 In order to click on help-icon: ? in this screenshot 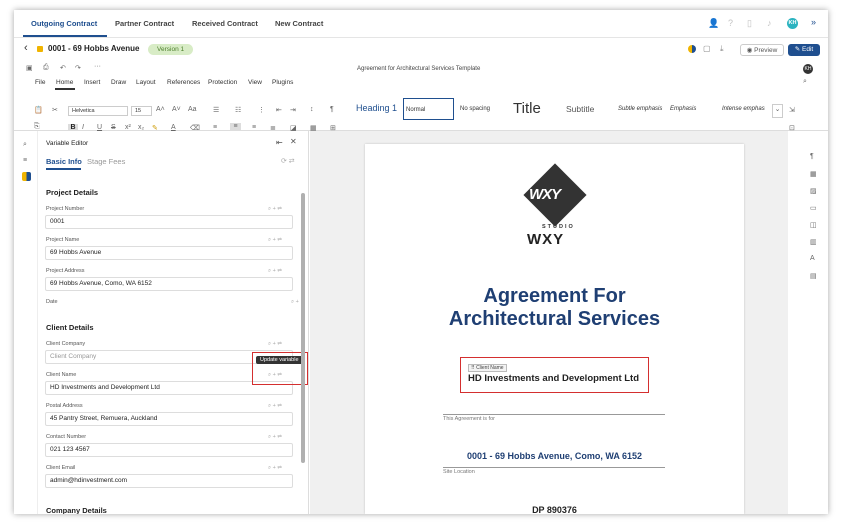, I will do `click(730, 23)`.